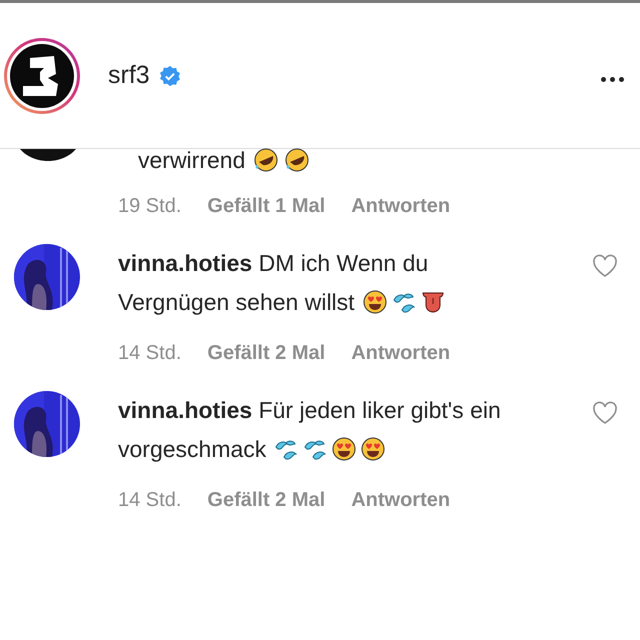 The image size is (640, 640). I want to click on comment-time: 19 Std., so click(150, 206).